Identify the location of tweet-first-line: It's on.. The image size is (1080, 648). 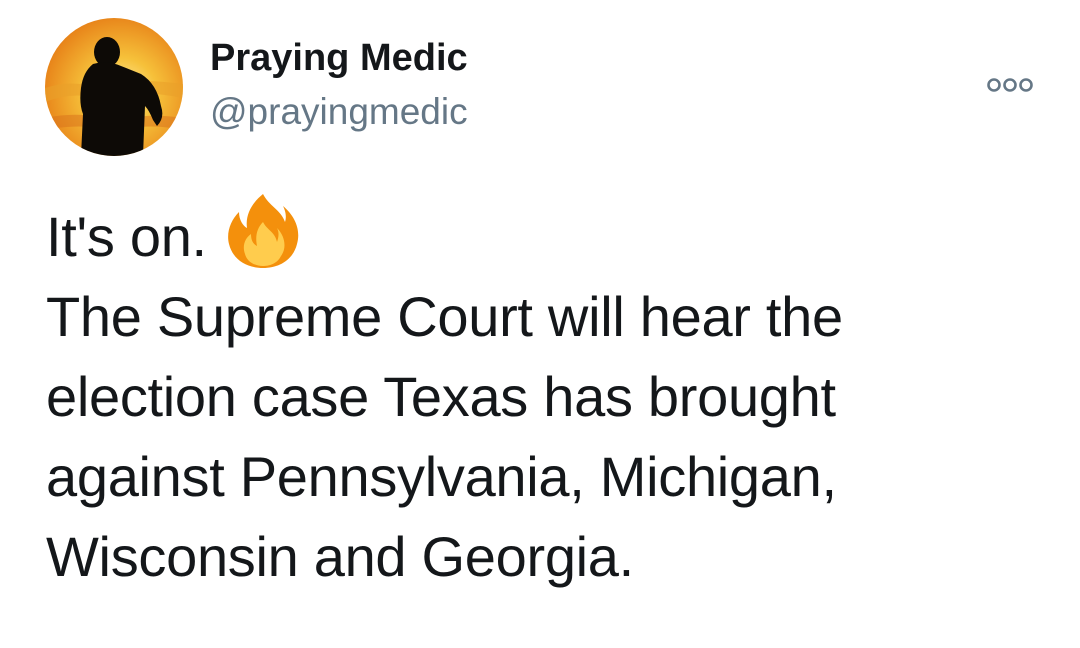
(546, 234).